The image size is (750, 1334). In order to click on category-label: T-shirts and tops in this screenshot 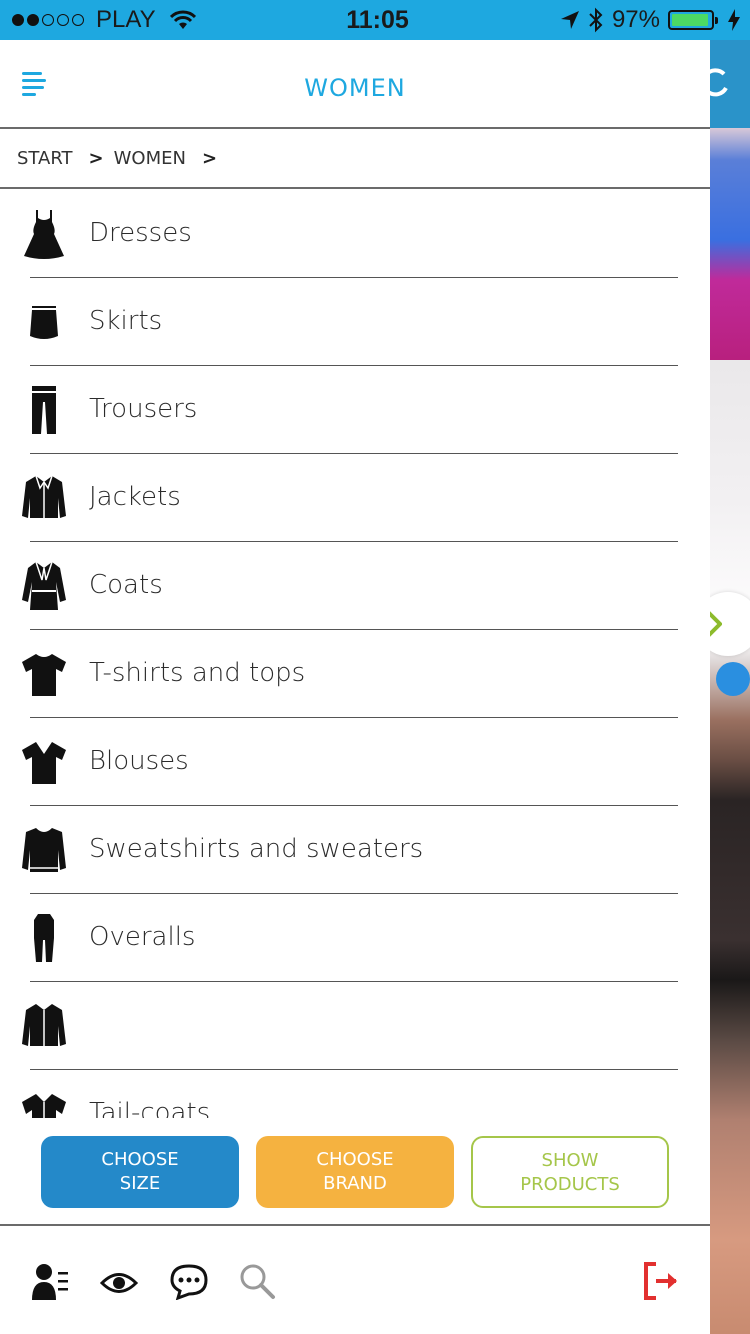, I will do `click(197, 673)`.